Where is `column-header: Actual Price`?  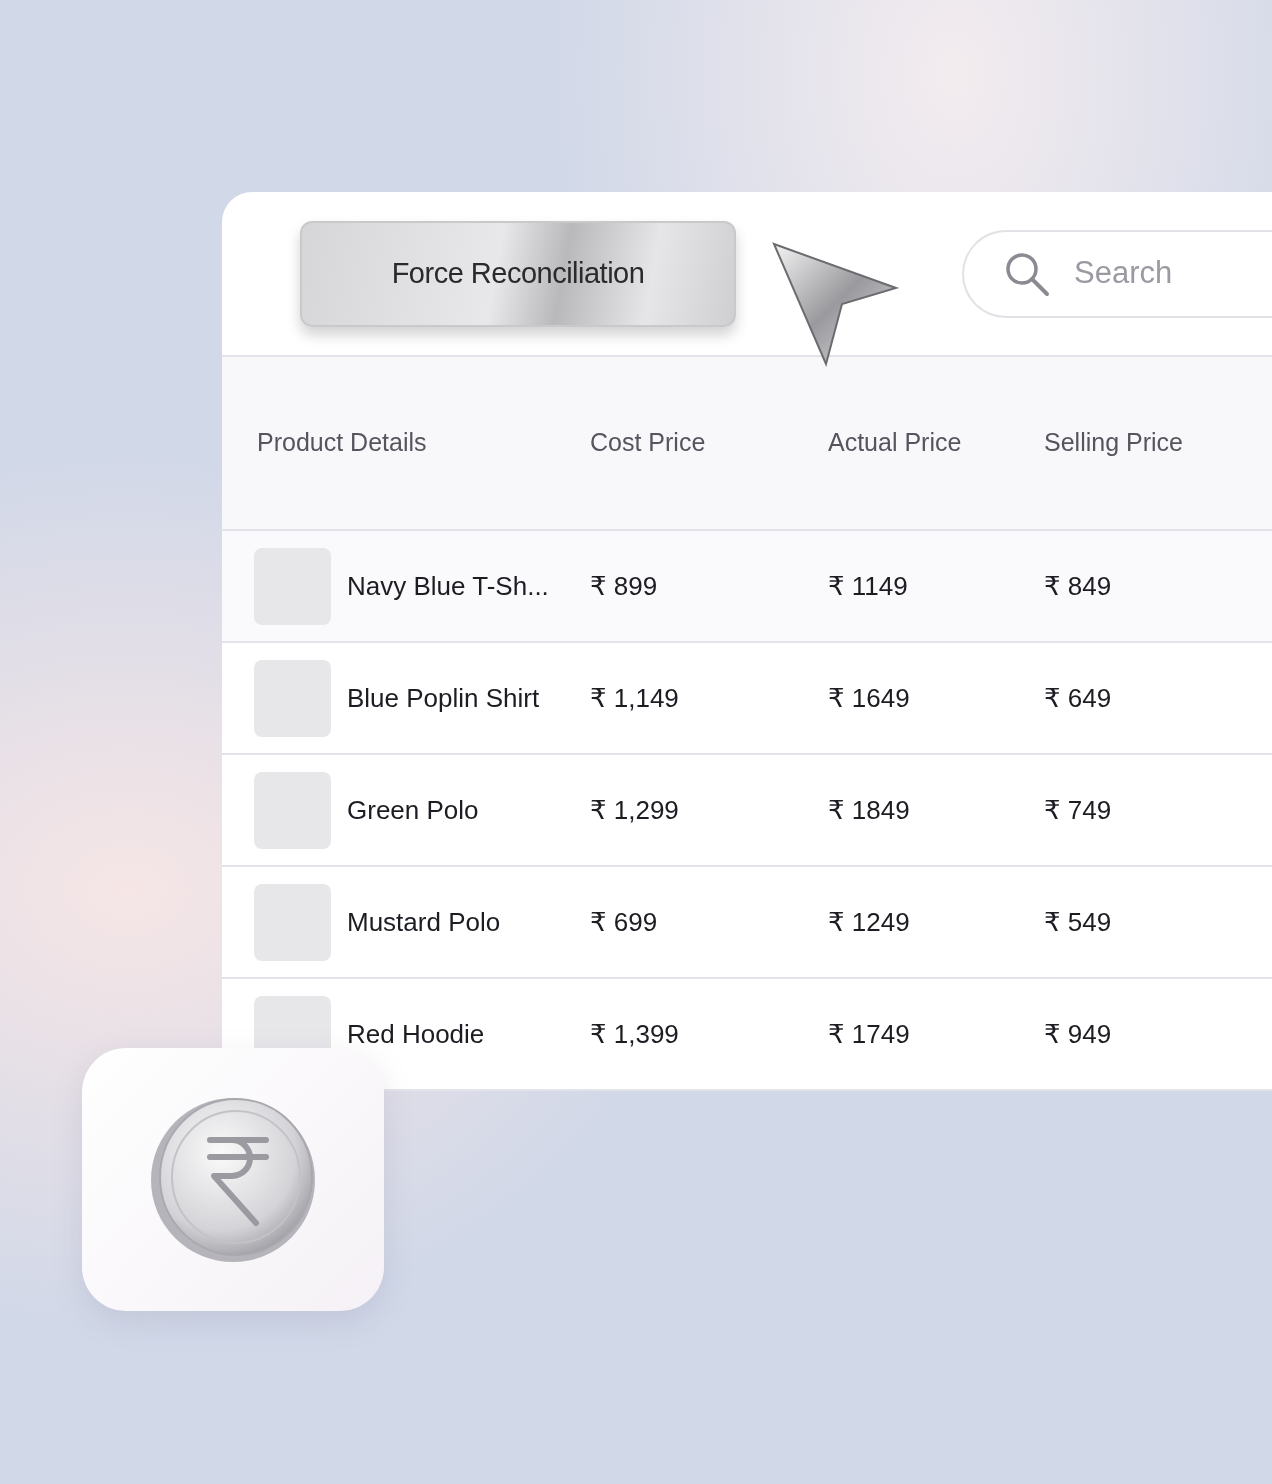 column-header: Actual Price is located at coordinates (895, 442).